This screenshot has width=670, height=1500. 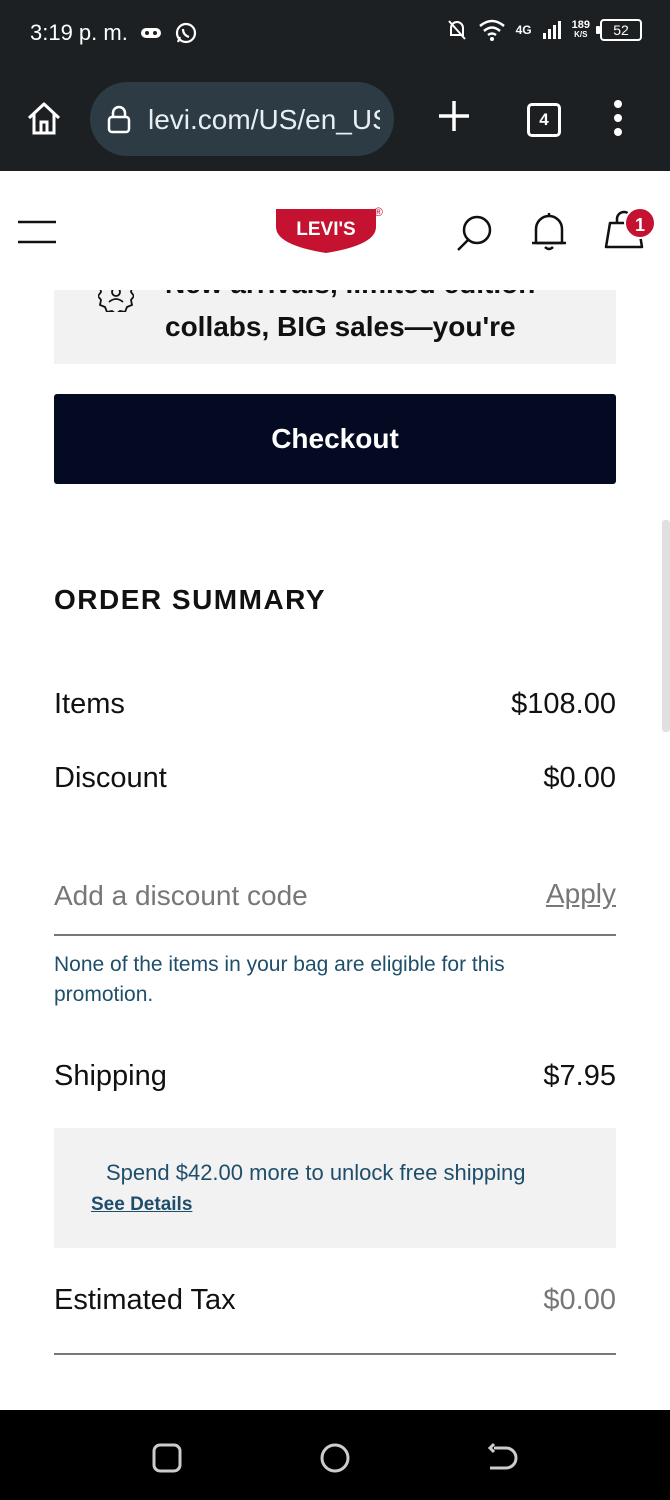 What do you see at coordinates (579, 1076) in the screenshot?
I see `shipping-value: $7.95` at bounding box center [579, 1076].